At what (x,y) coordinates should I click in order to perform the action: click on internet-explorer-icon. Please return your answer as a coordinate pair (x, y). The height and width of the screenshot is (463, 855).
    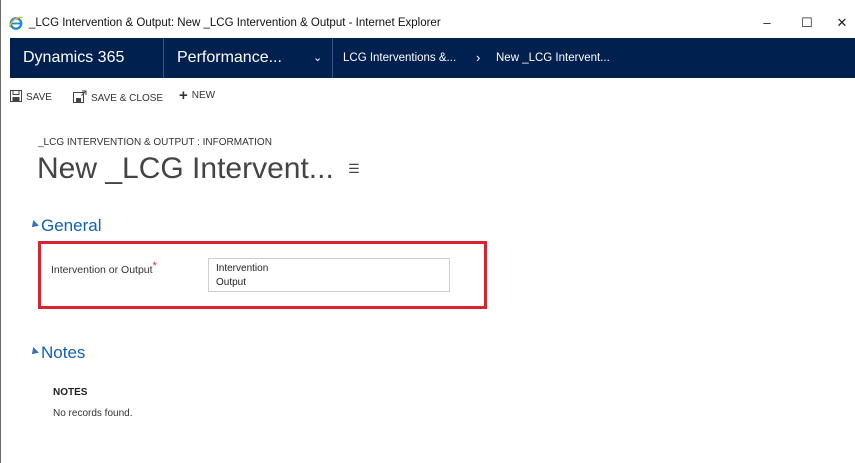
    Looking at the image, I should click on (16, 23).